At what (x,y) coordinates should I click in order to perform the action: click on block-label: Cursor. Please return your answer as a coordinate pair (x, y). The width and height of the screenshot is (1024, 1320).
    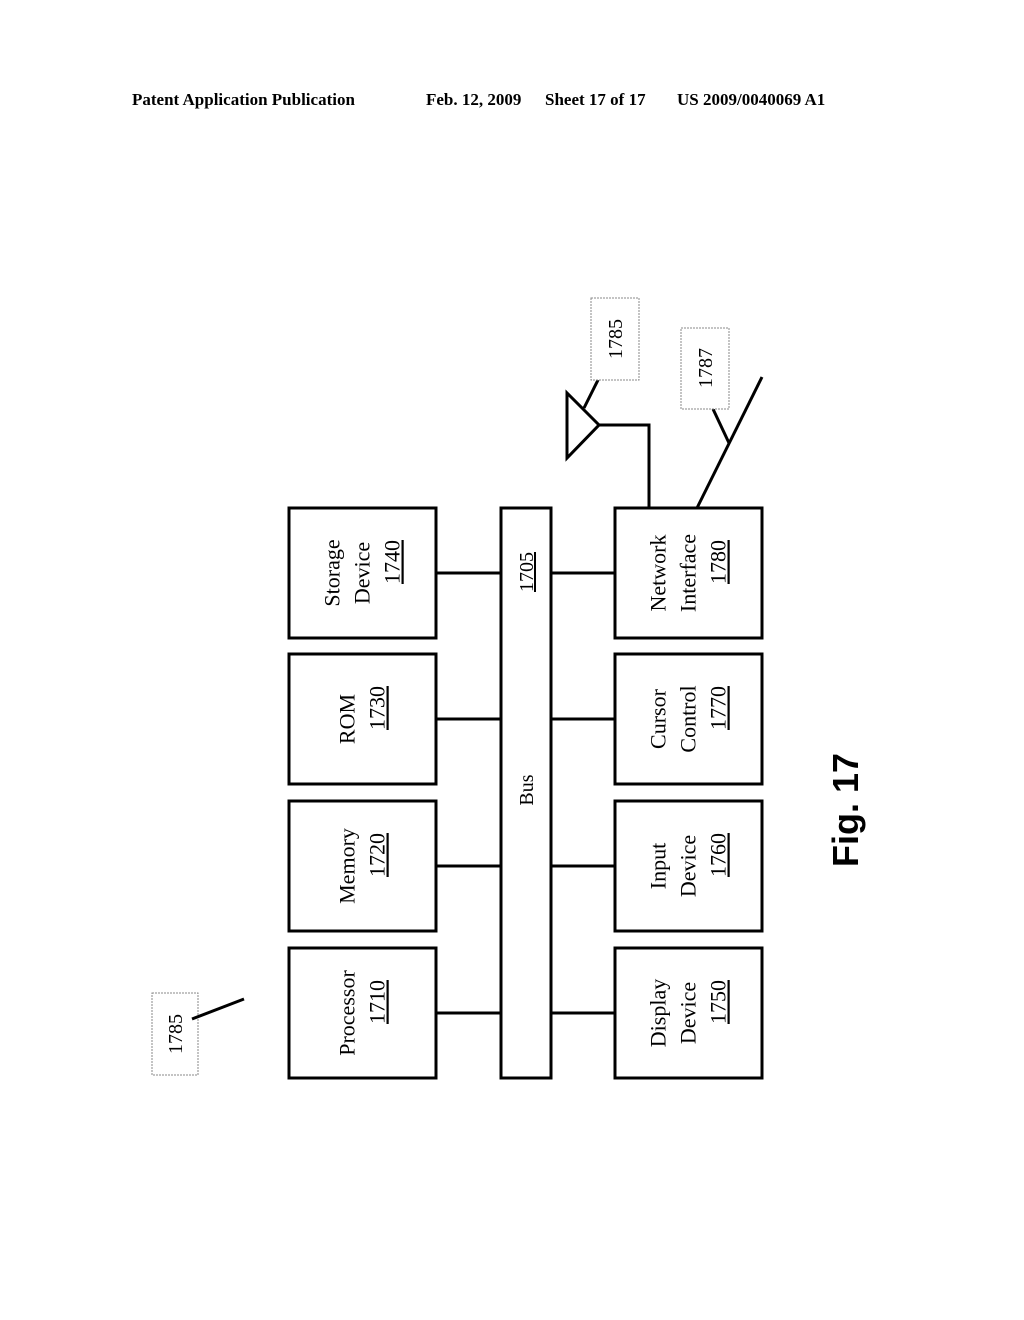
    Looking at the image, I should click on (658, 718).